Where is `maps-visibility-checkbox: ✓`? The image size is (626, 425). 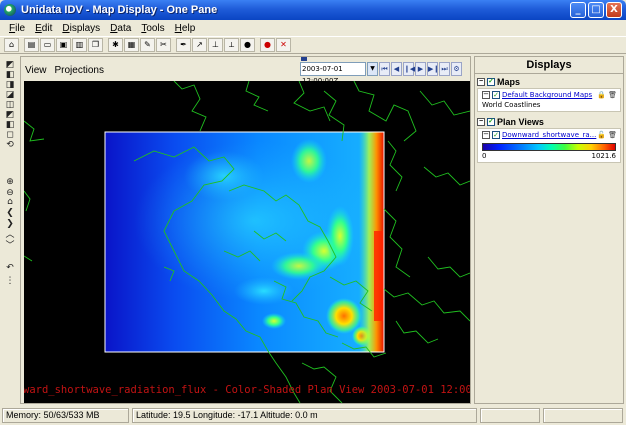
maps-visibility-checkbox: ✓ is located at coordinates (491, 82).